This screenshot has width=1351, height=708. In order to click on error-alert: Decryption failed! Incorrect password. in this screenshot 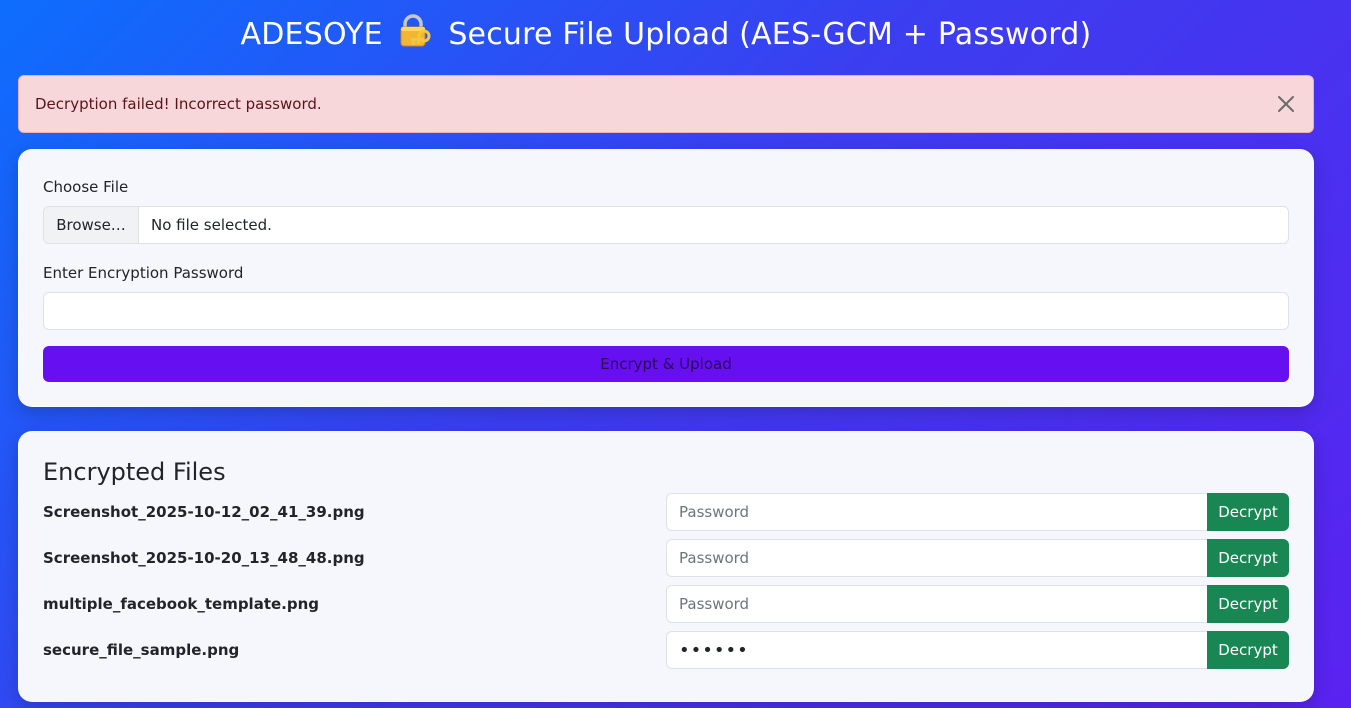, I will do `click(666, 104)`.